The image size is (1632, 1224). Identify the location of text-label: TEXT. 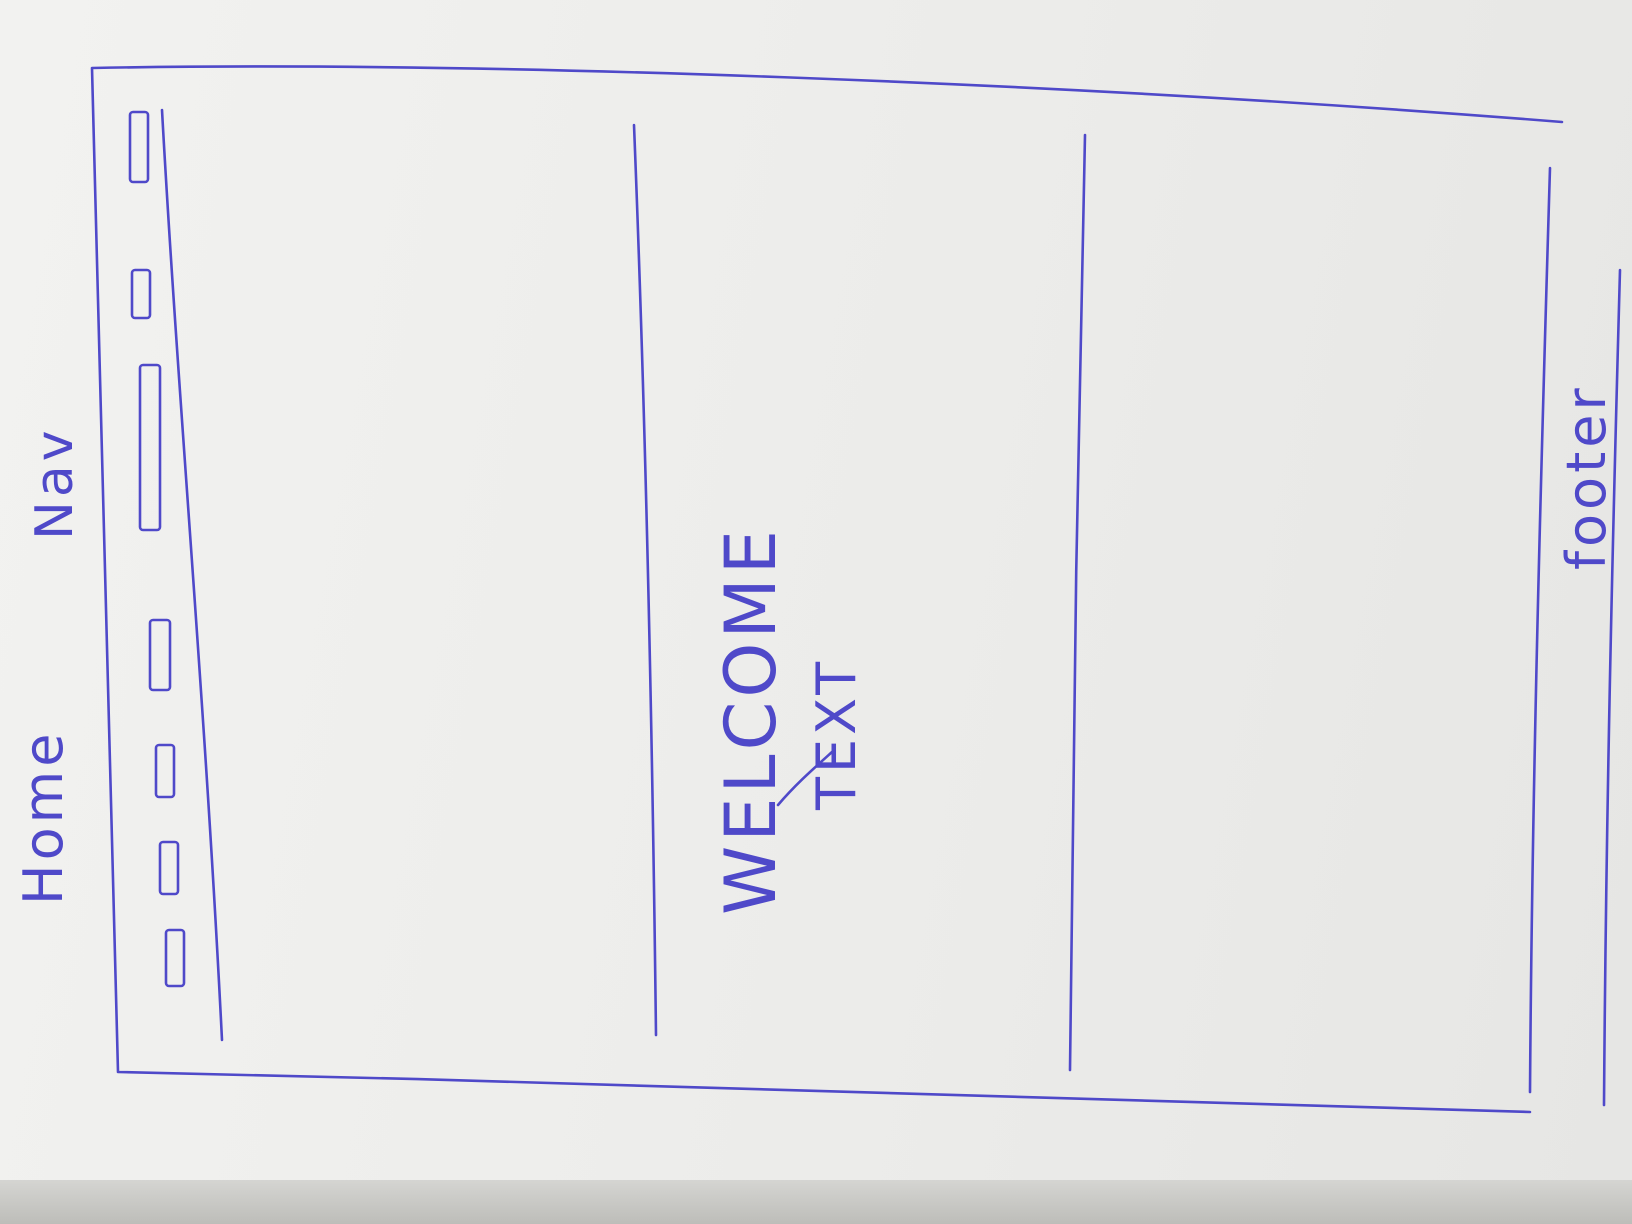
(836, 734).